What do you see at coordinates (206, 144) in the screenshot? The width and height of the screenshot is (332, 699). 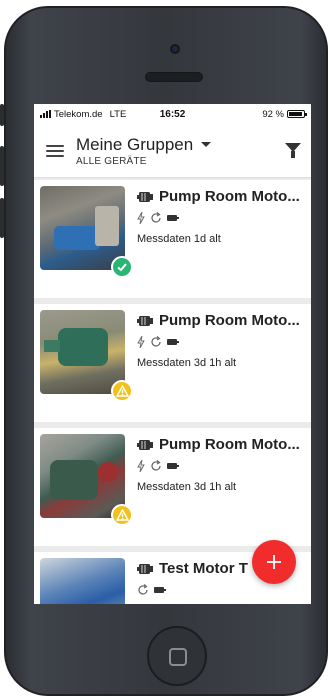 I see `chevron-down-icon` at bounding box center [206, 144].